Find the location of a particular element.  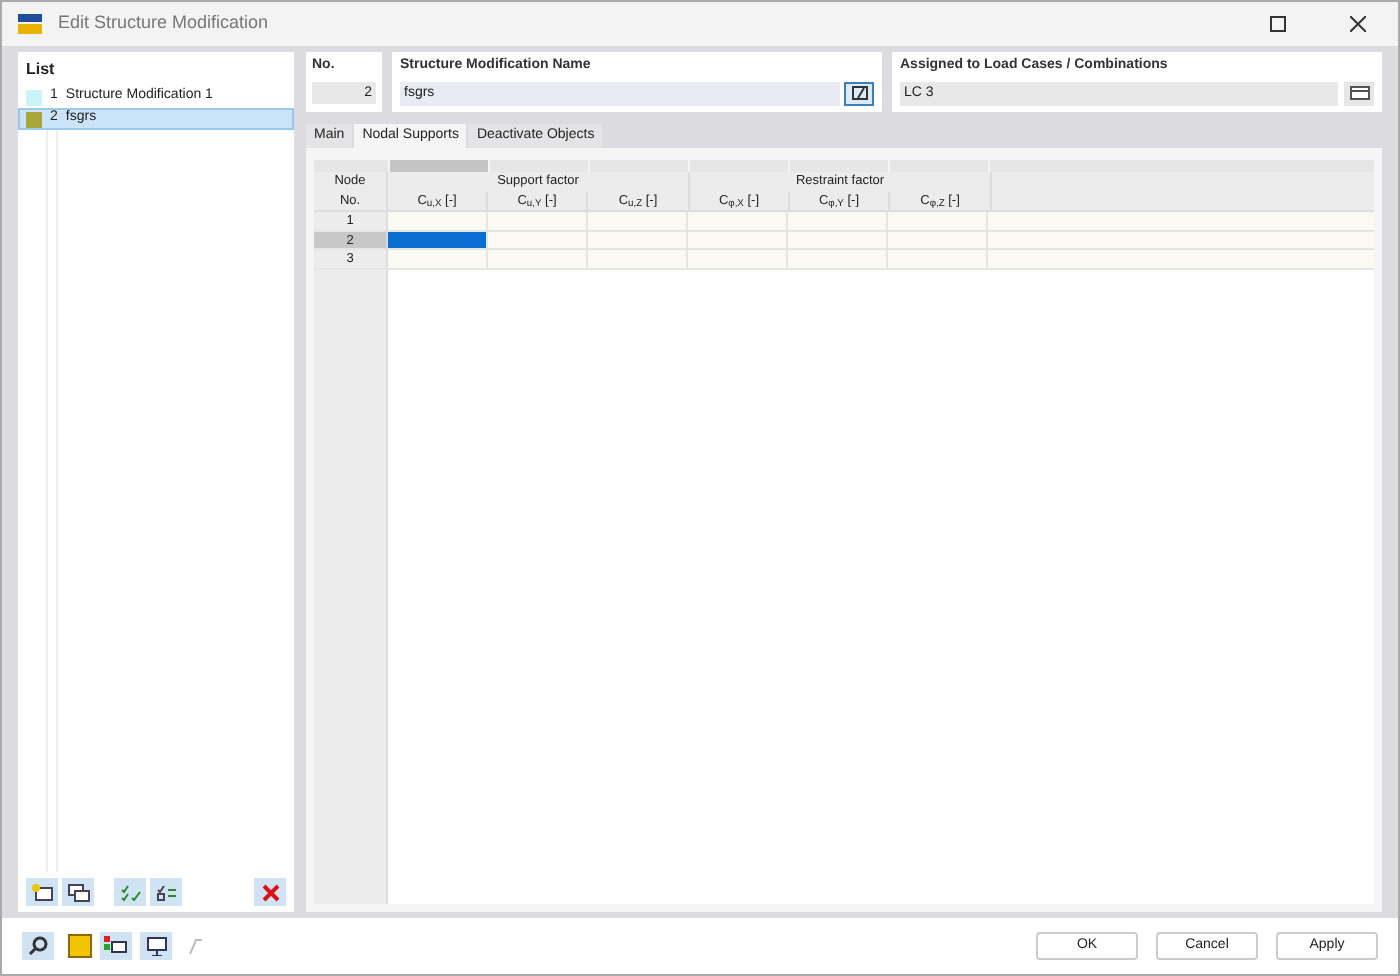

new-item-button is located at coordinates (42, 892).